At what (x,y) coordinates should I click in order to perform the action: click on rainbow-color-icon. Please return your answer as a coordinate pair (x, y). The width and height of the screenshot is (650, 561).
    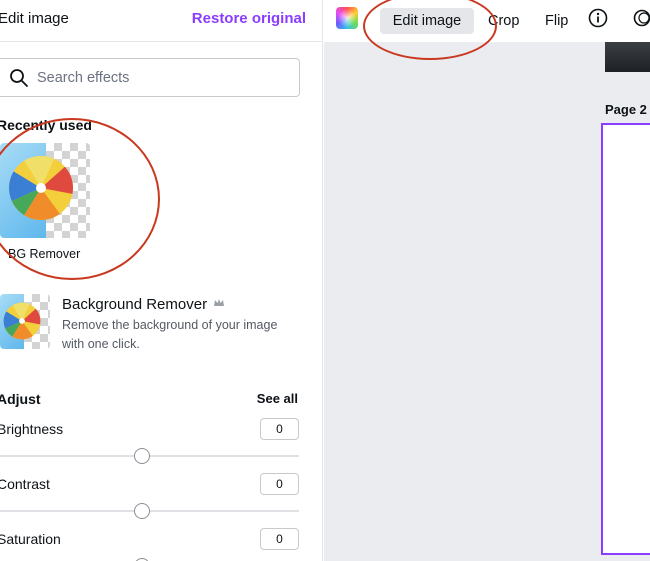
    Looking at the image, I should click on (347, 18).